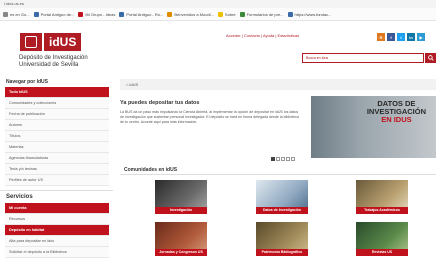  I want to click on search-button, so click(430, 58).